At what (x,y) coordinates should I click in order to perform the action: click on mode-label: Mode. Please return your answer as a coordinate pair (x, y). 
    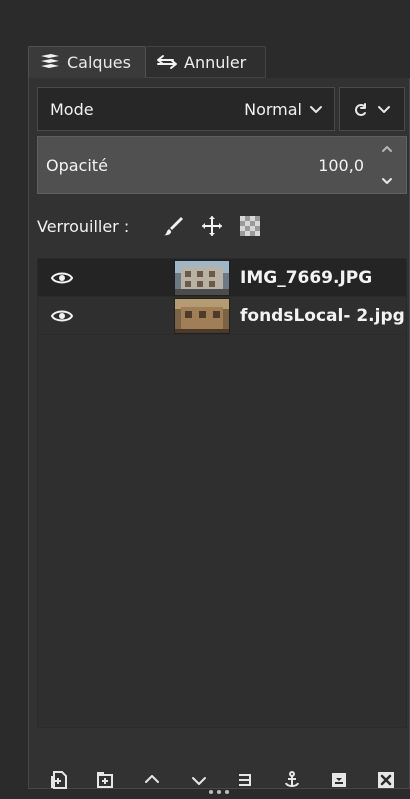
    Looking at the image, I should click on (72, 109).